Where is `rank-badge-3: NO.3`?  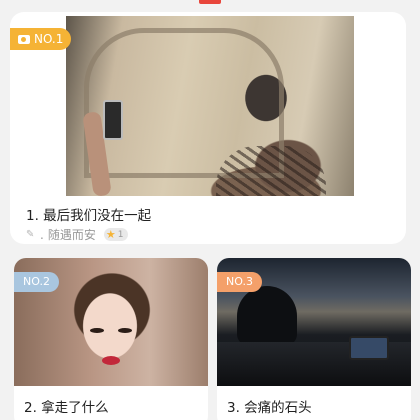 rank-badge-3: NO.3 is located at coordinates (239, 282).